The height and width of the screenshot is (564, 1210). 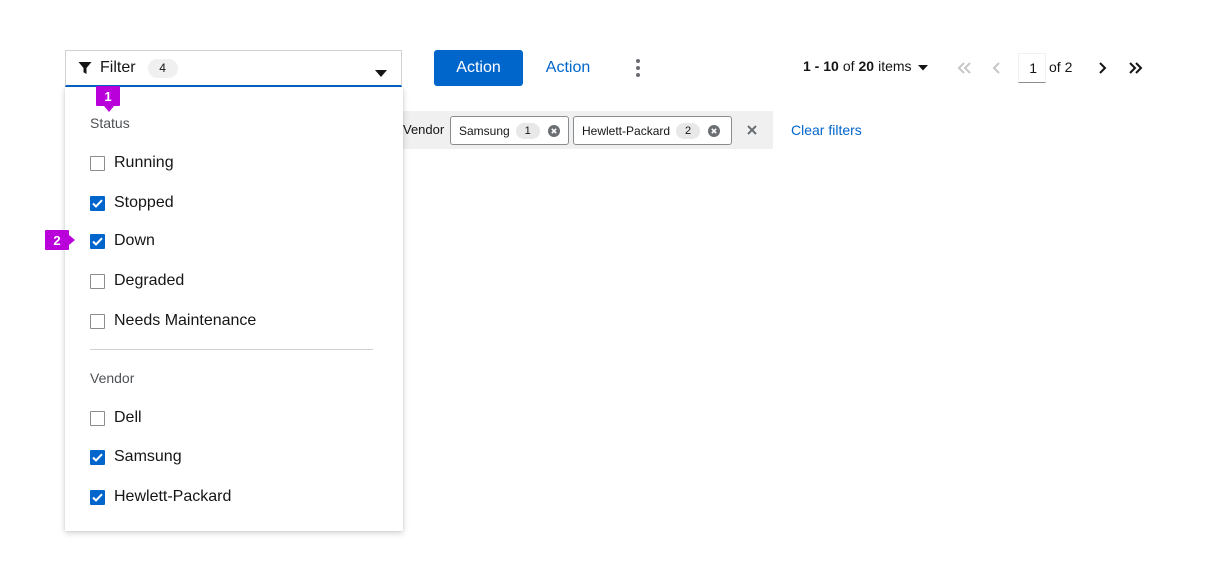 I want to click on option-stopped: Stopped, so click(x=132, y=203).